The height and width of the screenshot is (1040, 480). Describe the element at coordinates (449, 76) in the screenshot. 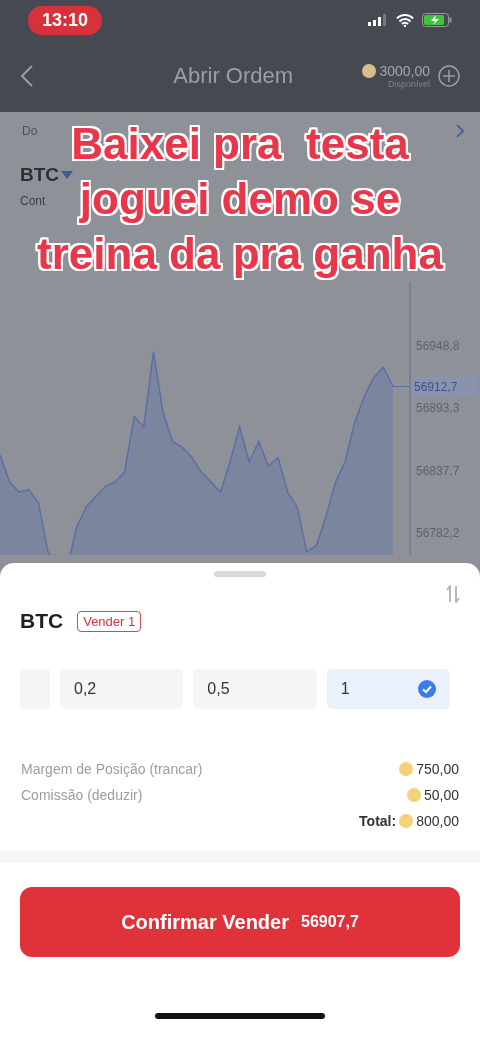

I see `add-icon` at that location.